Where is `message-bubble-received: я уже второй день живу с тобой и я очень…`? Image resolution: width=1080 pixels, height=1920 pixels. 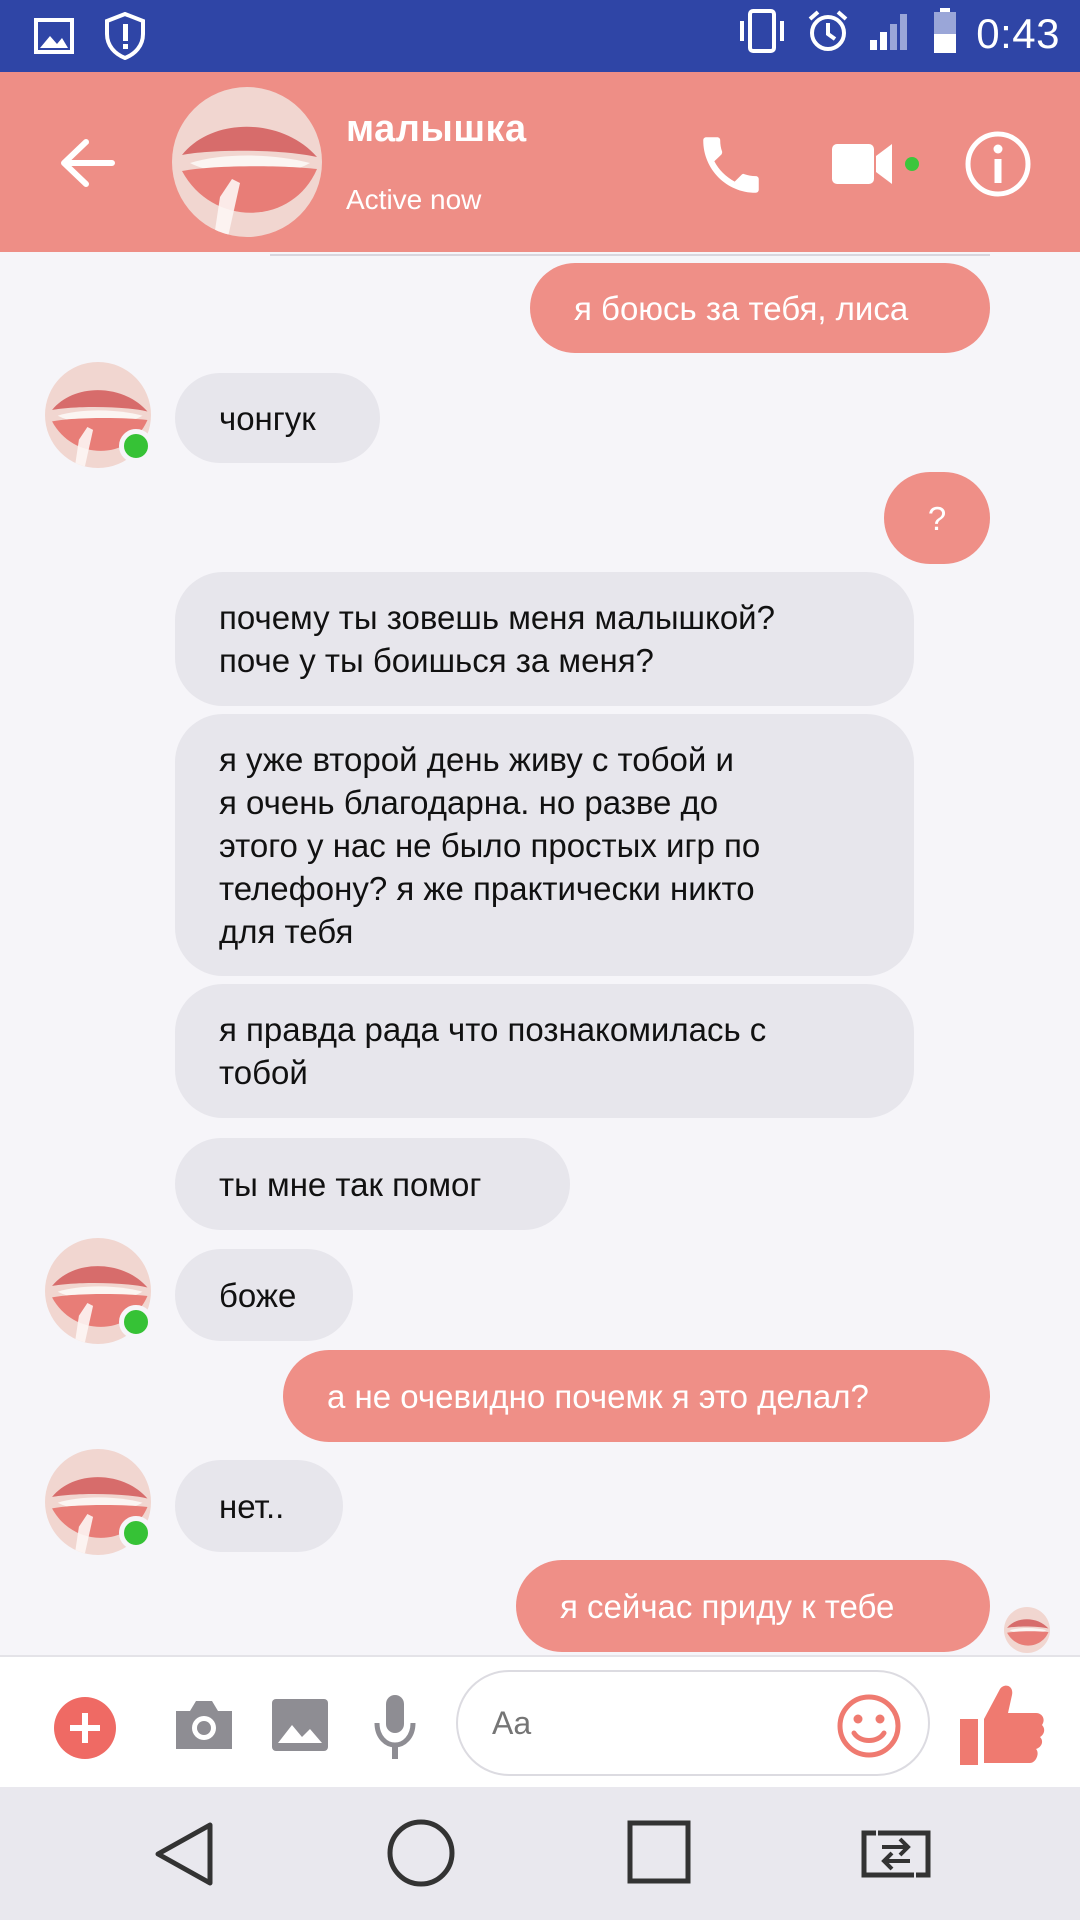 message-bubble-received: я уже второй день живу с тобой и я очень… is located at coordinates (544, 845).